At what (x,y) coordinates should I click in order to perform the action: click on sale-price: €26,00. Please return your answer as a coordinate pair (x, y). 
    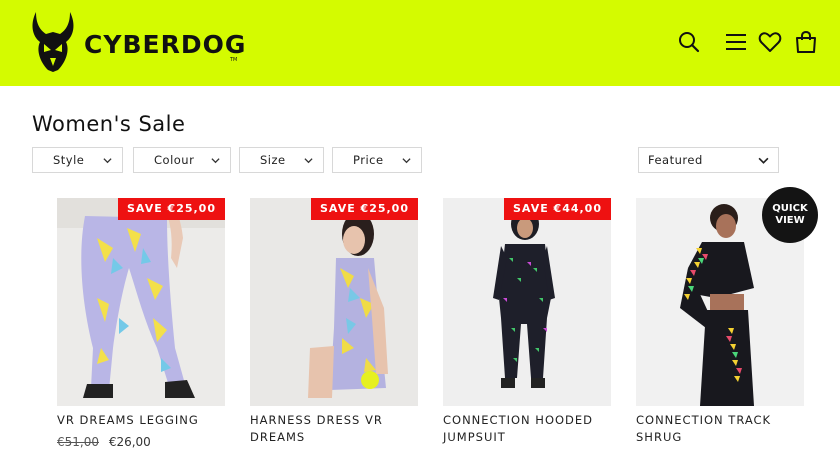
    Looking at the image, I should click on (129, 442).